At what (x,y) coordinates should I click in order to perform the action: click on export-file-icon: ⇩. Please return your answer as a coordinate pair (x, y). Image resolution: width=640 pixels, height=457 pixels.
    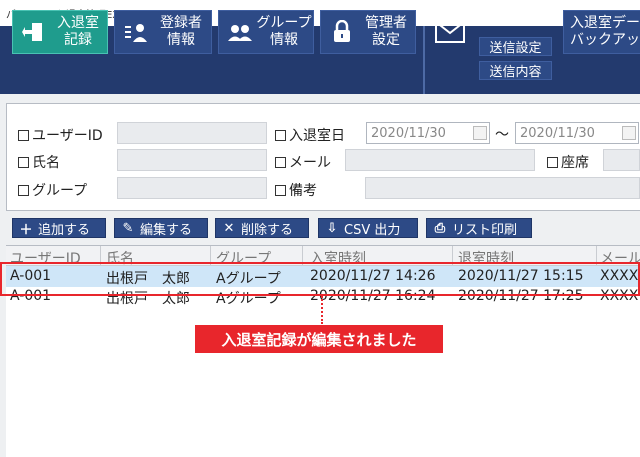
    Looking at the image, I should click on (332, 228).